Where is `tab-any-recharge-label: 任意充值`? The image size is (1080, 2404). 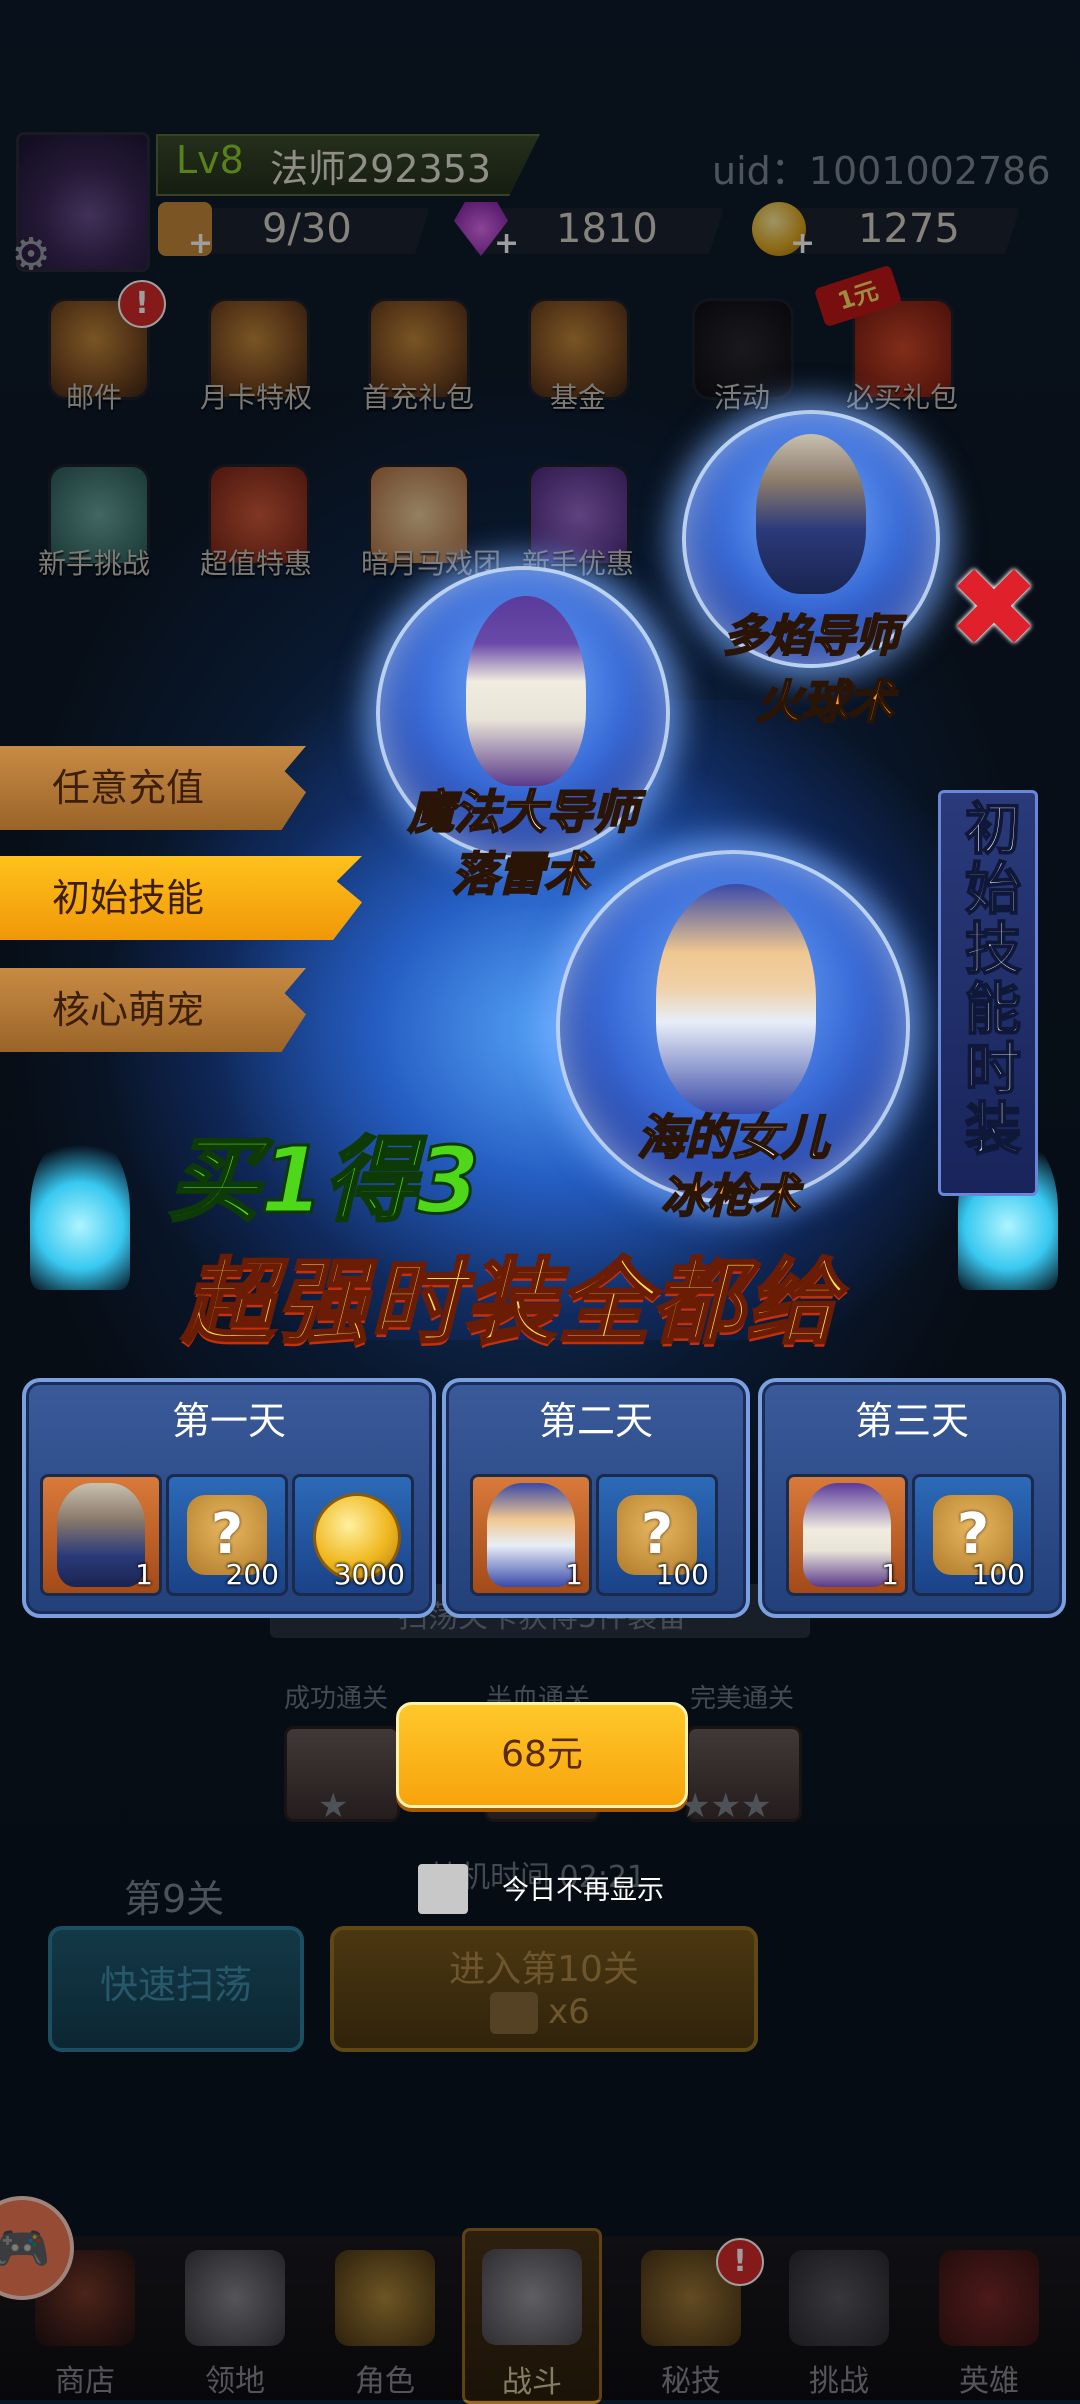
tab-any-recharge-label: 任意充值 is located at coordinates (128, 788).